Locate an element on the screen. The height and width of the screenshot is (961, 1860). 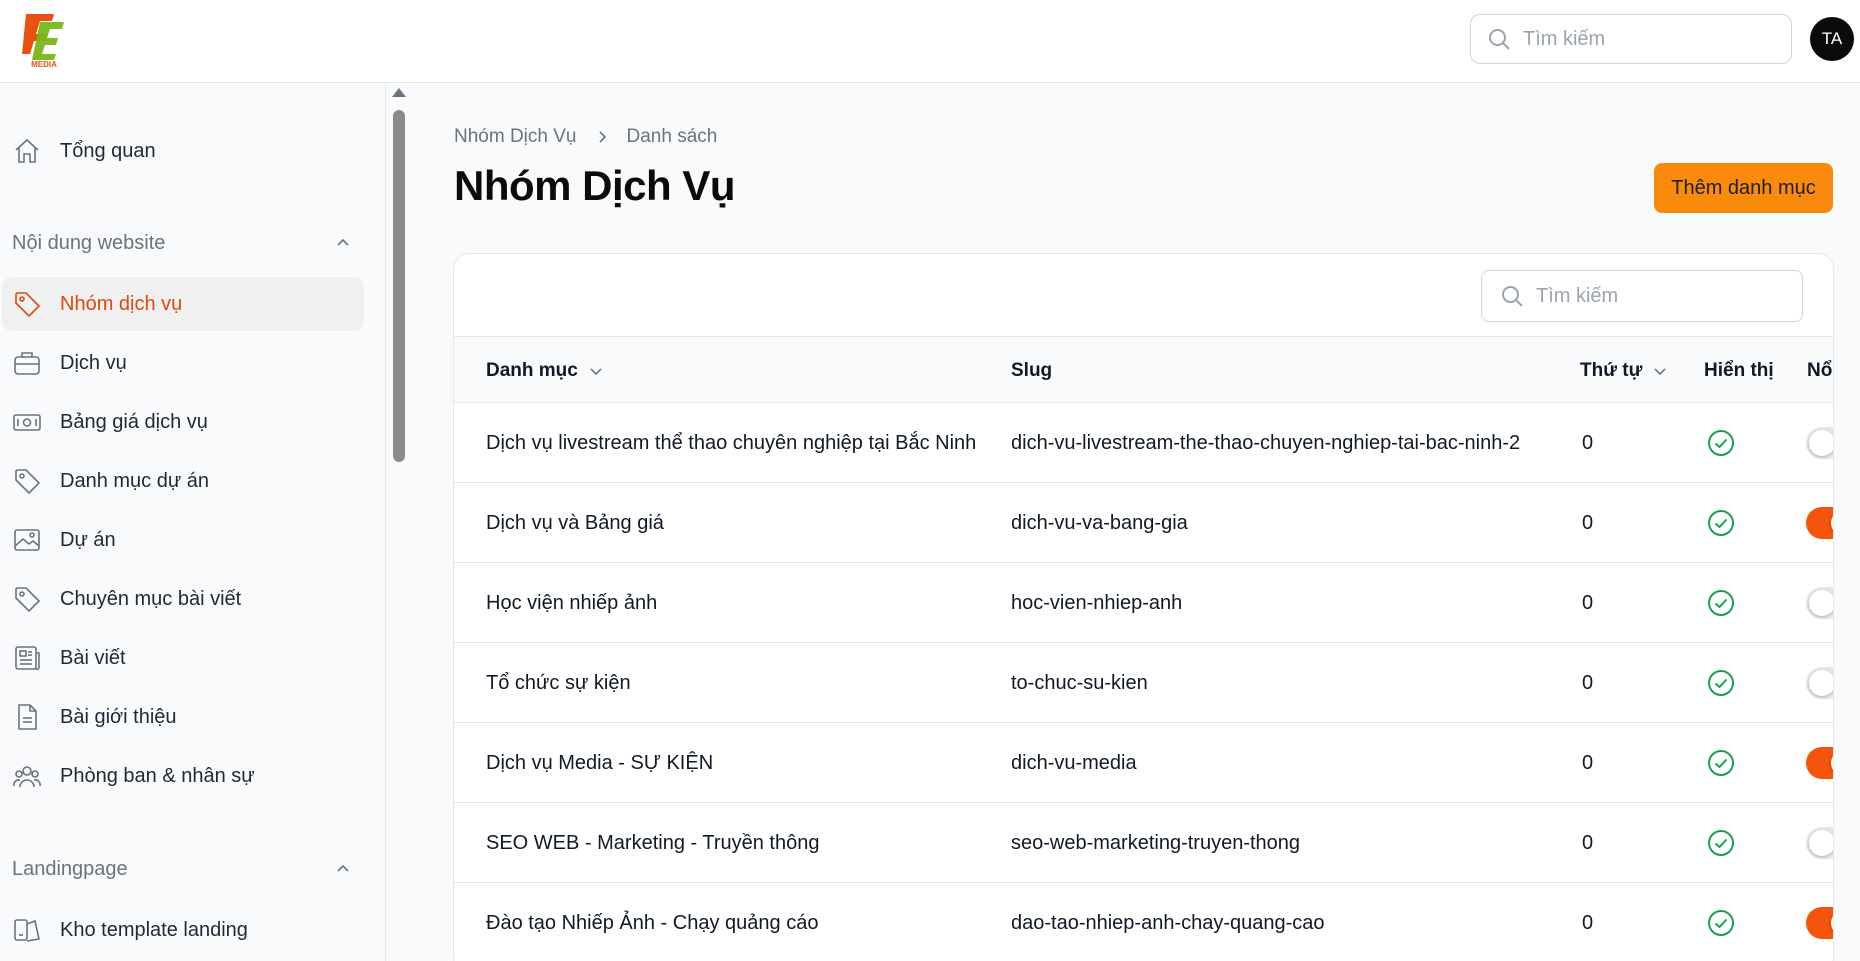
table-row: Dịch vụ và Bảng giá dich-vu-va-bang-gia 0 is located at coordinates (1143, 523).